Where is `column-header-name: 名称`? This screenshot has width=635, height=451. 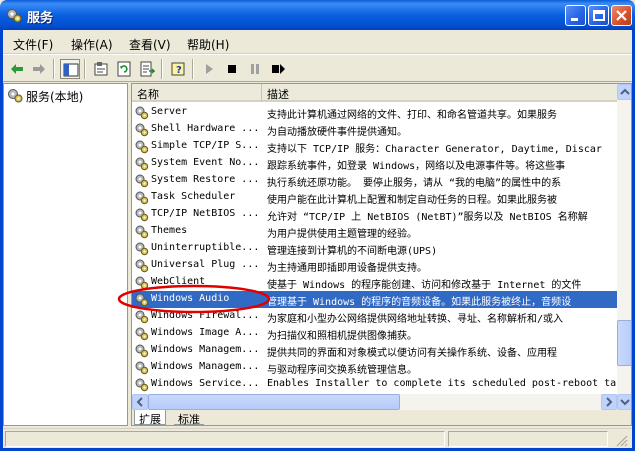 column-header-name: 名称 is located at coordinates (197, 93).